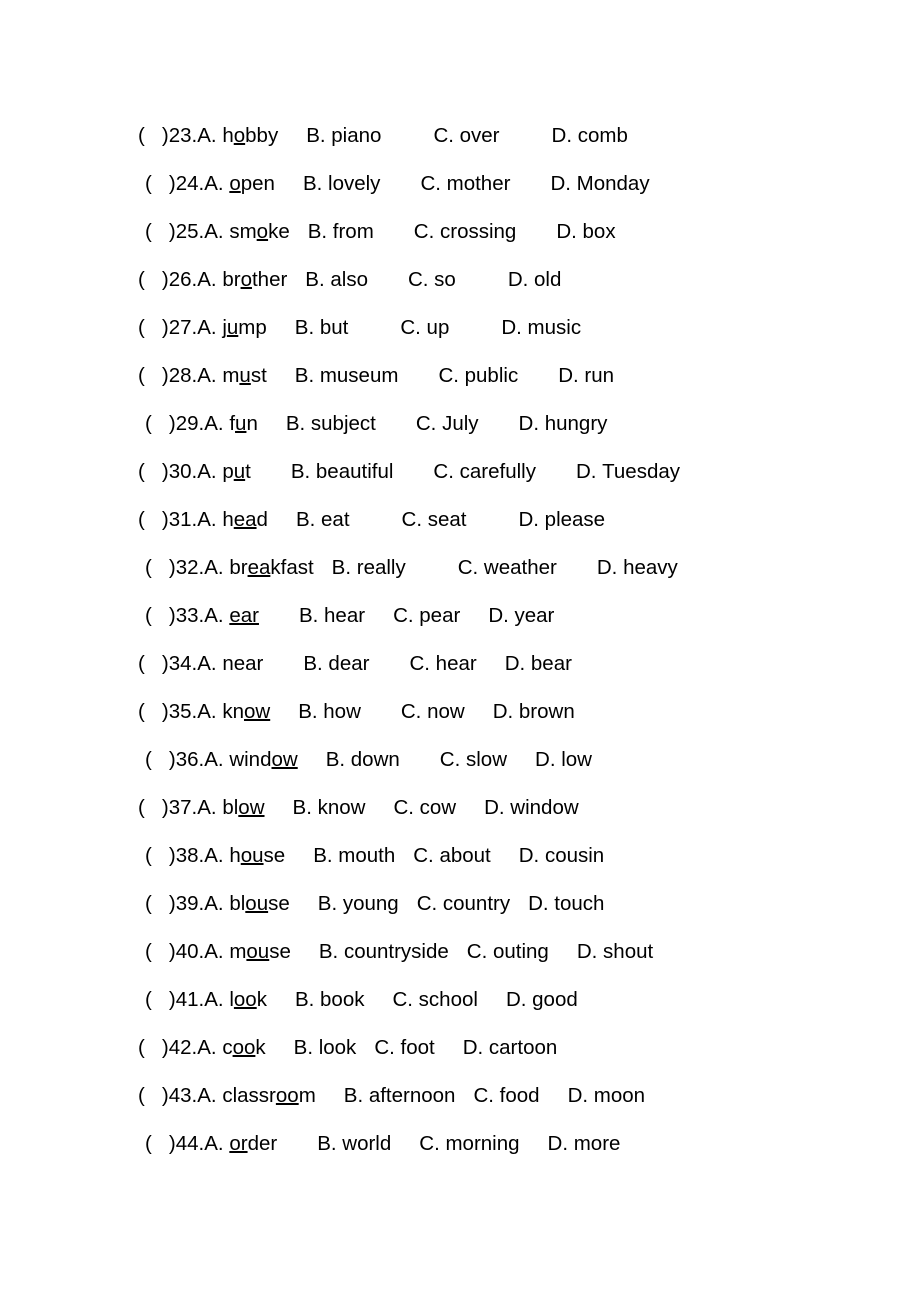 Image resolution: width=920 pixels, height=1302 pixels. Describe the element at coordinates (254, 280) in the screenshot. I see `option-a-word: brother` at that location.